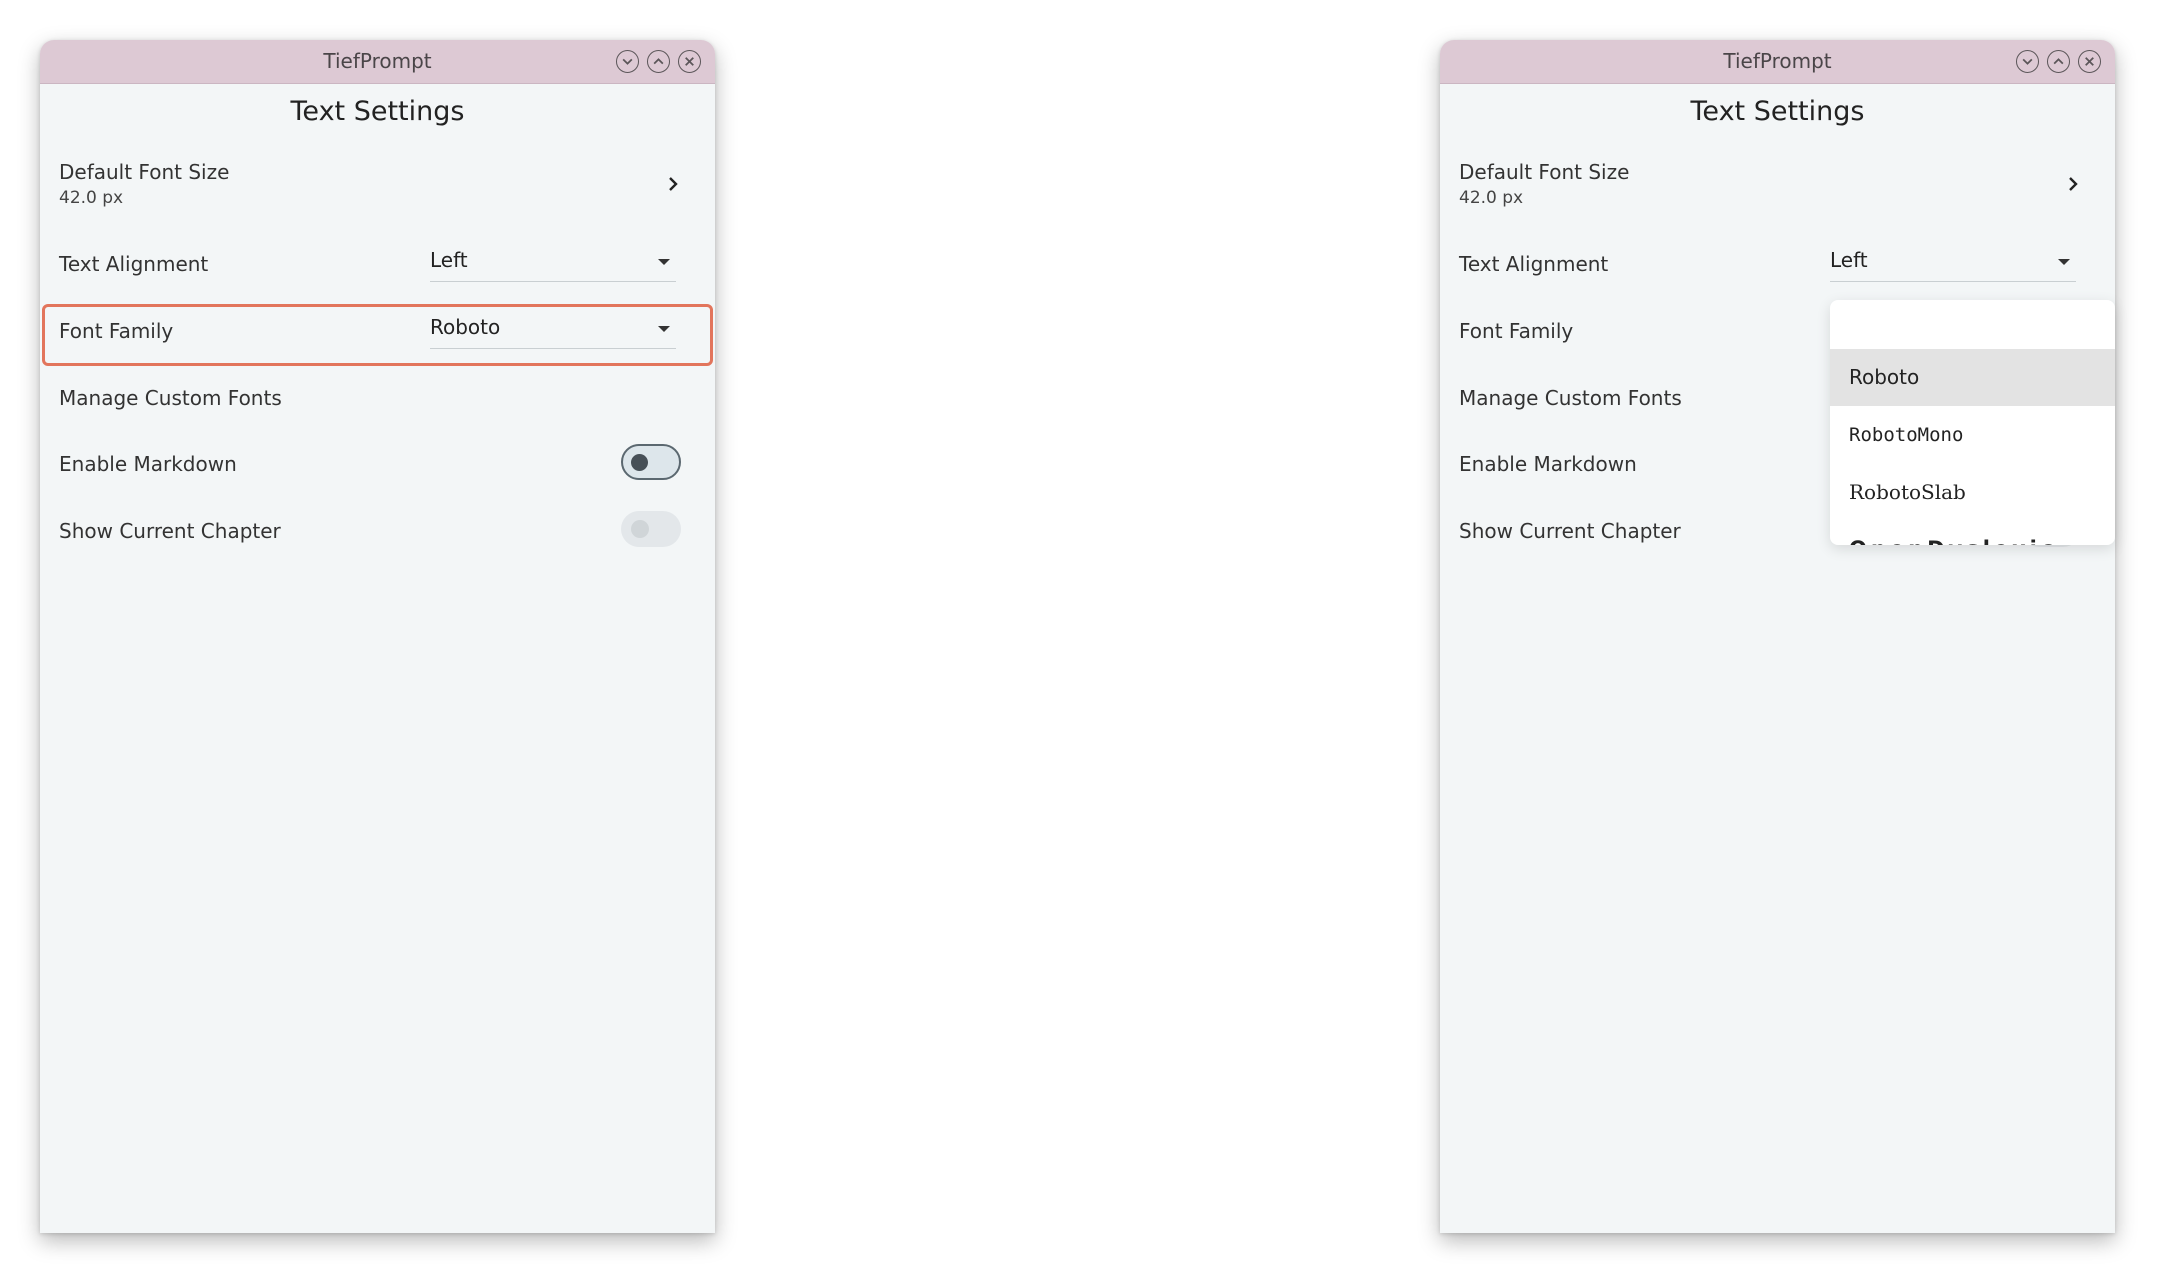 This screenshot has width=2161, height=1284. I want to click on font-option-opendyslexic: OpenDyslexic, so click(1972, 533).